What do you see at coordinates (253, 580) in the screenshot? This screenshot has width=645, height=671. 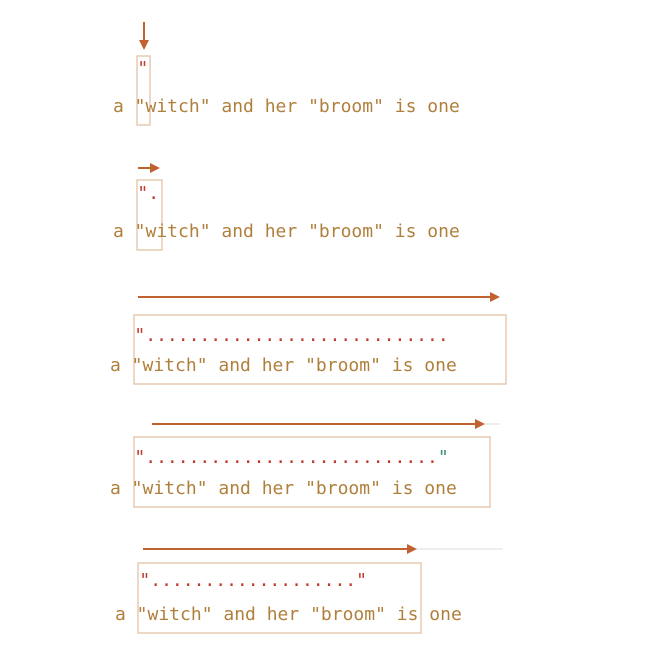 I see `step-5-pattern: "..................."` at bounding box center [253, 580].